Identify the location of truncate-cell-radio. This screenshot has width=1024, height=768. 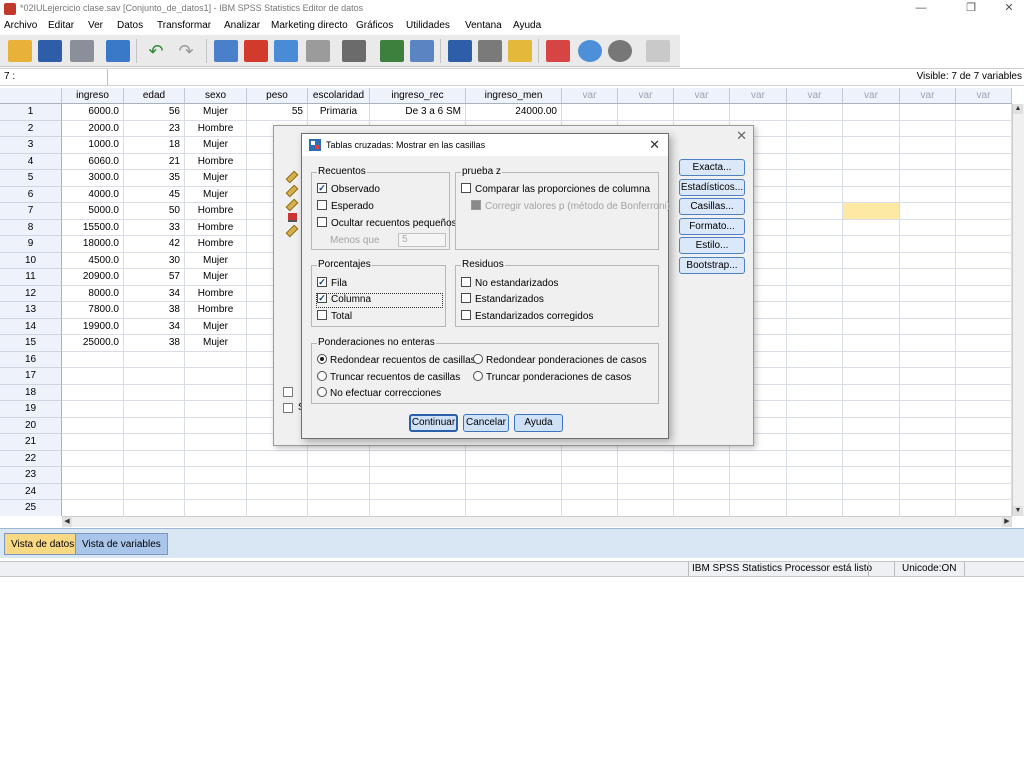
(322, 376).